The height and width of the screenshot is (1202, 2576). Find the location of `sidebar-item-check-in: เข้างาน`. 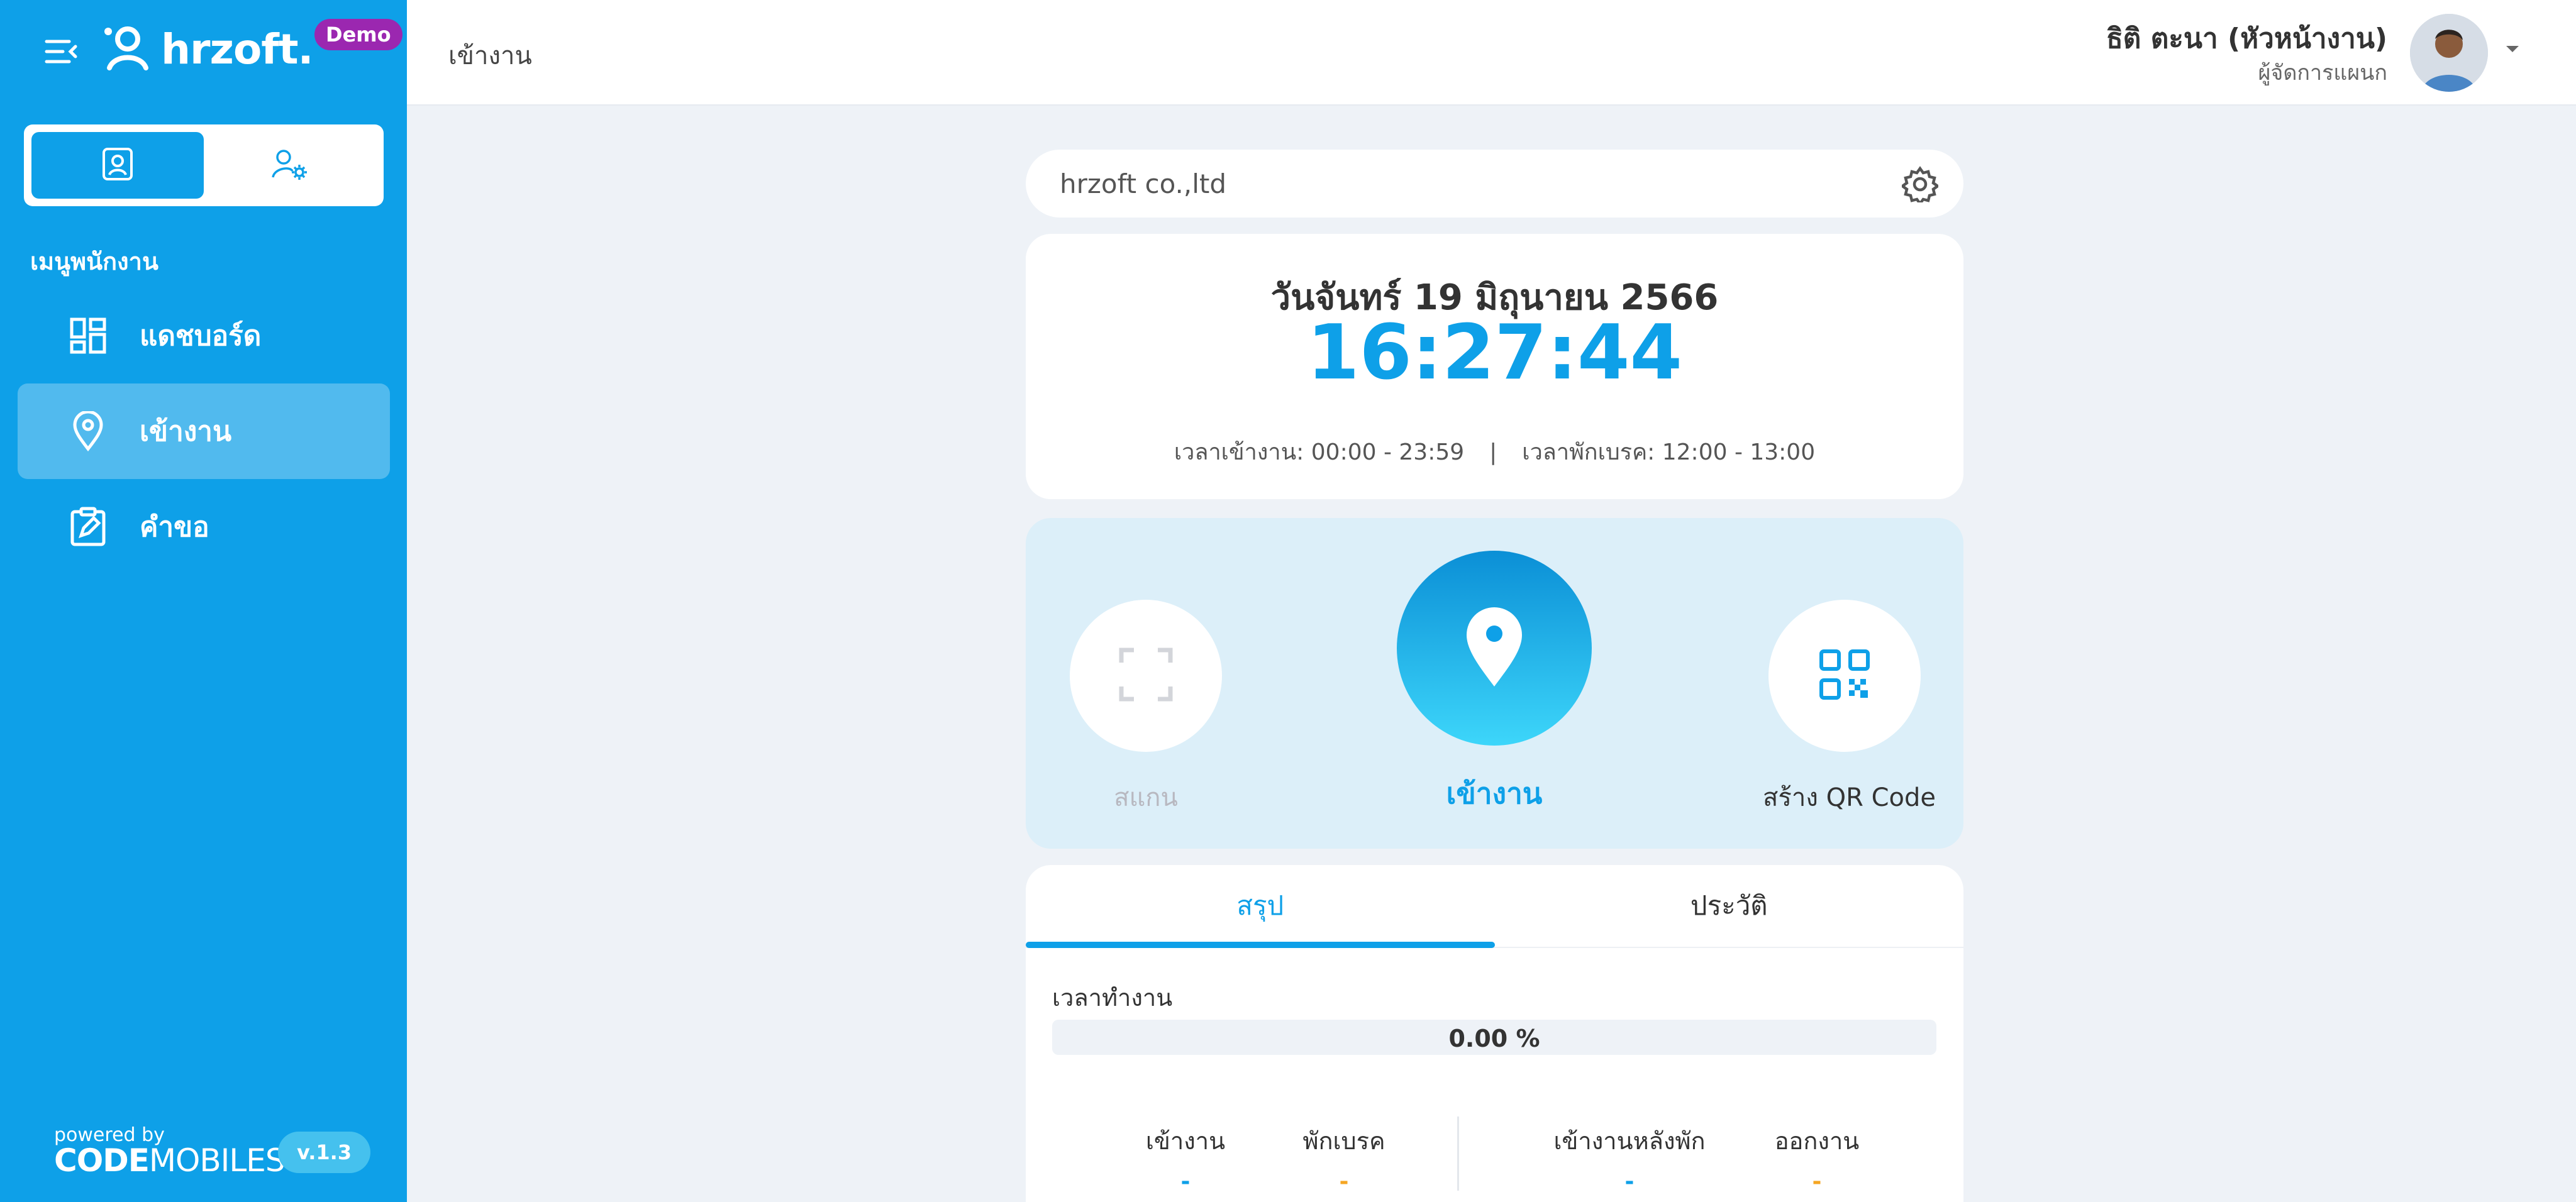

sidebar-item-check-in: เข้างาน is located at coordinates (204, 431).